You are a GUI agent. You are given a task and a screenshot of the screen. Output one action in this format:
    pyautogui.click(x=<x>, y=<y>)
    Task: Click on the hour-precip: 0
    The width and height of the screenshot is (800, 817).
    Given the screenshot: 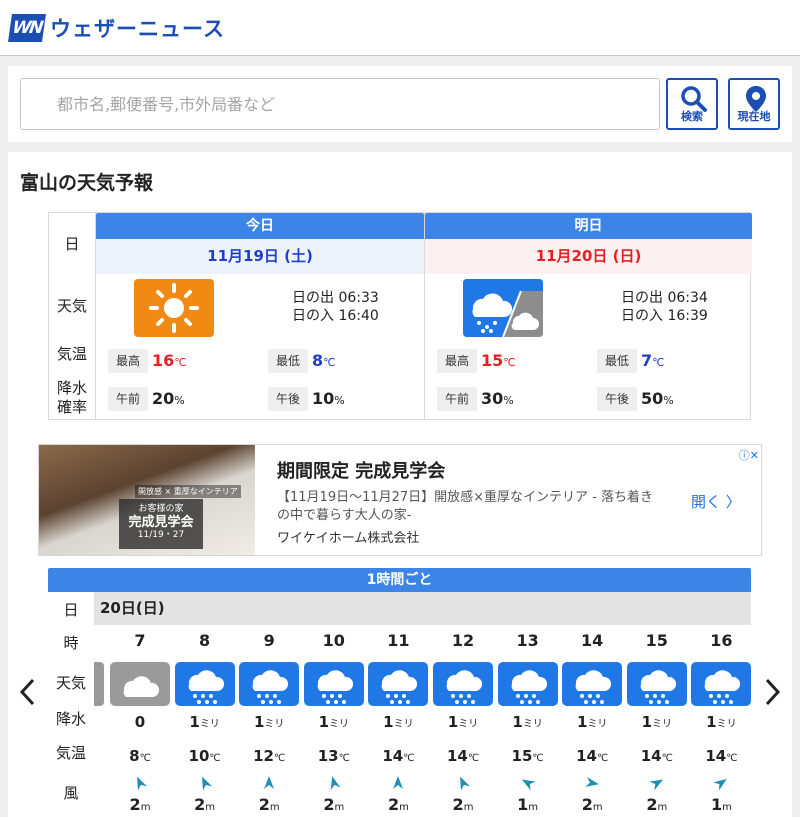 What is the action you would take?
    pyautogui.click(x=140, y=722)
    